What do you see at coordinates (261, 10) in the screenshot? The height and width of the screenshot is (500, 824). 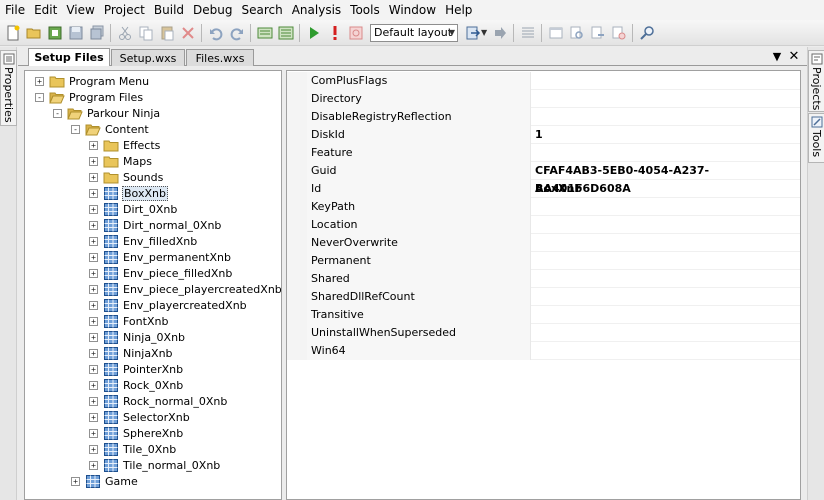 I see `menu-search: Search` at bounding box center [261, 10].